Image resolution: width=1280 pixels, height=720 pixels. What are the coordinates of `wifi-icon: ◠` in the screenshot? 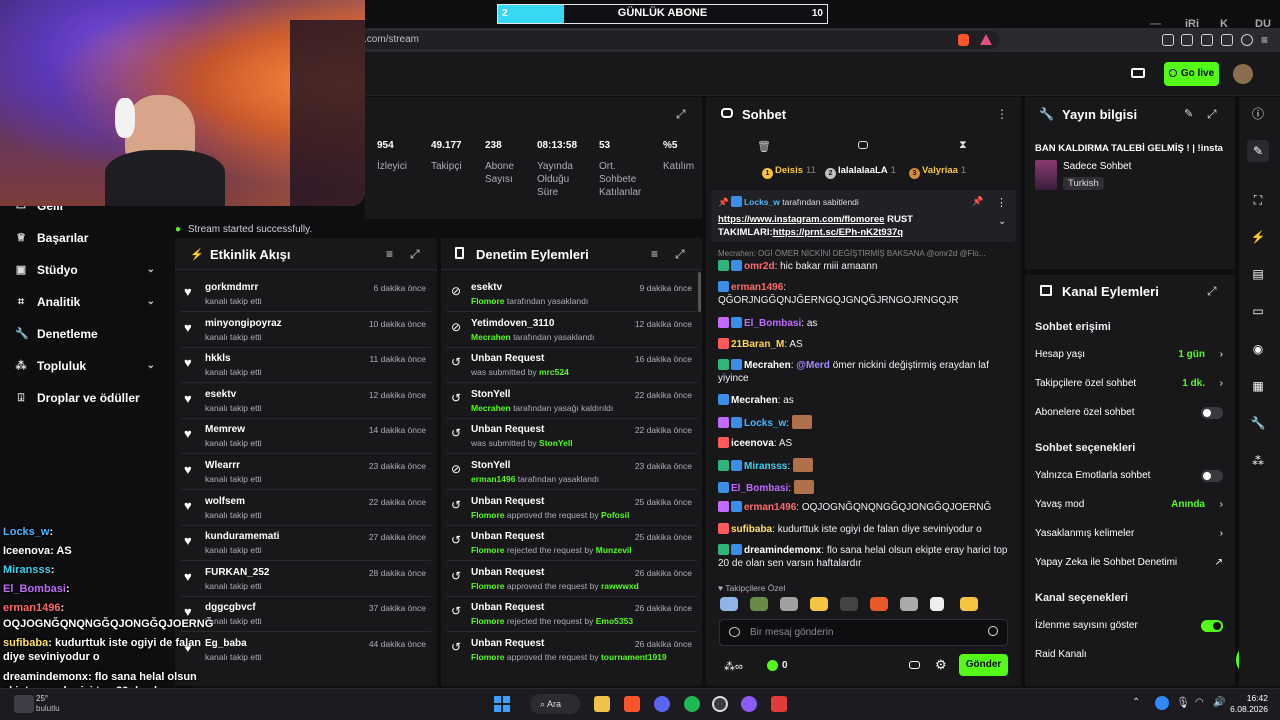 It's located at (1199, 702).